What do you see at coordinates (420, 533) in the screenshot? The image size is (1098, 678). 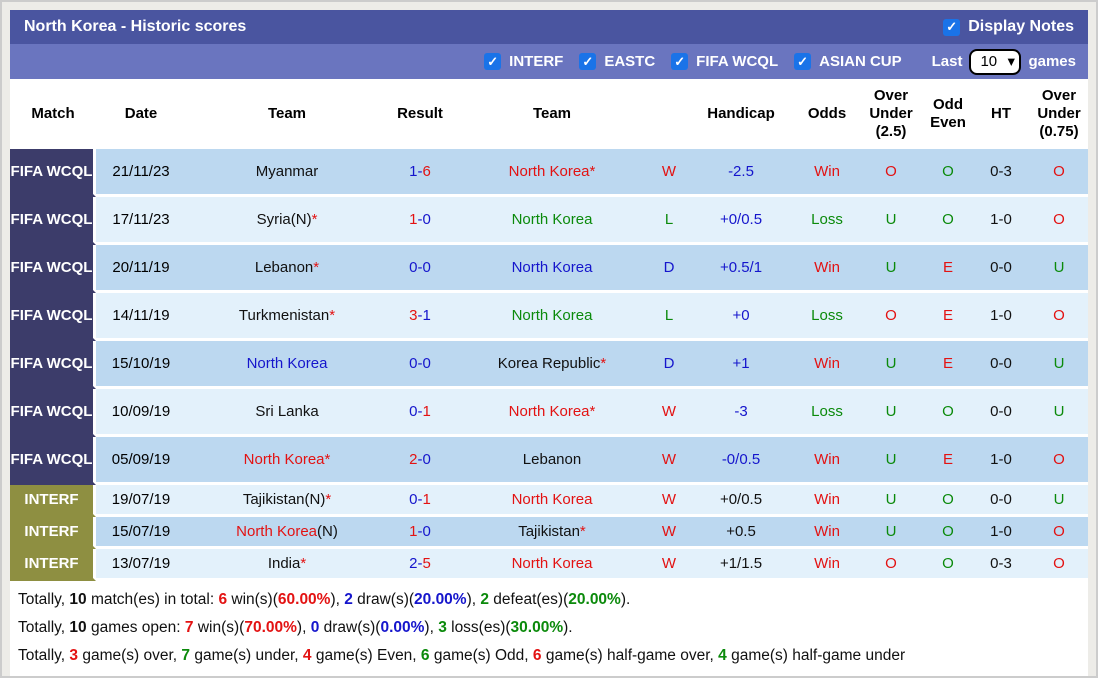 I see `cell-result: 1-0` at bounding box center [420, 533].